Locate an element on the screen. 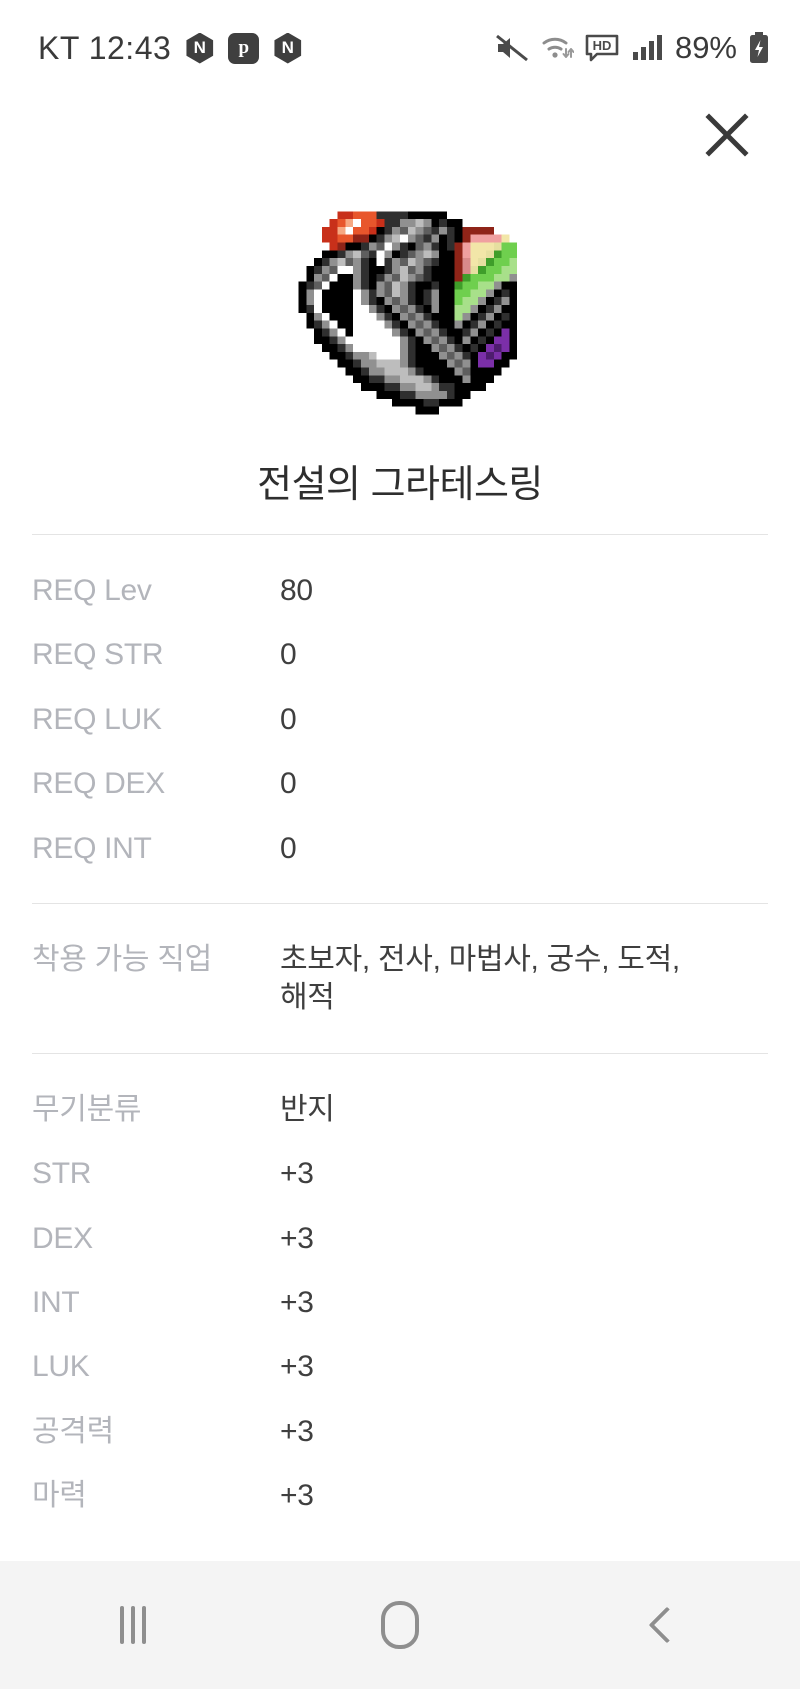 The width and height of the screenshot is (800, 1689). table-row: REQ DEX 0 is located at coordinates (400, 784).